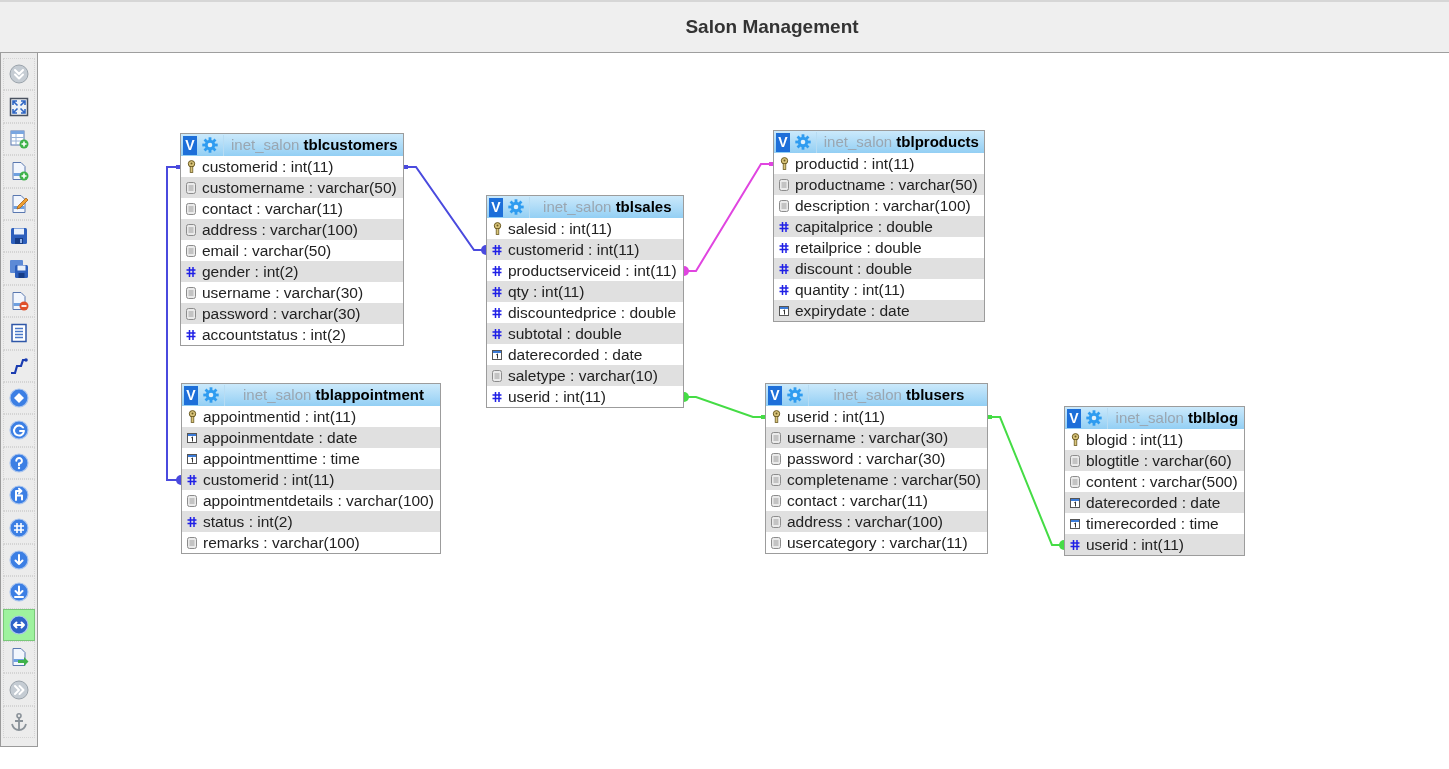 This screenshot has height=769, width=1449. I want to click on field-text: description : varchar(100), so click(883, 205).